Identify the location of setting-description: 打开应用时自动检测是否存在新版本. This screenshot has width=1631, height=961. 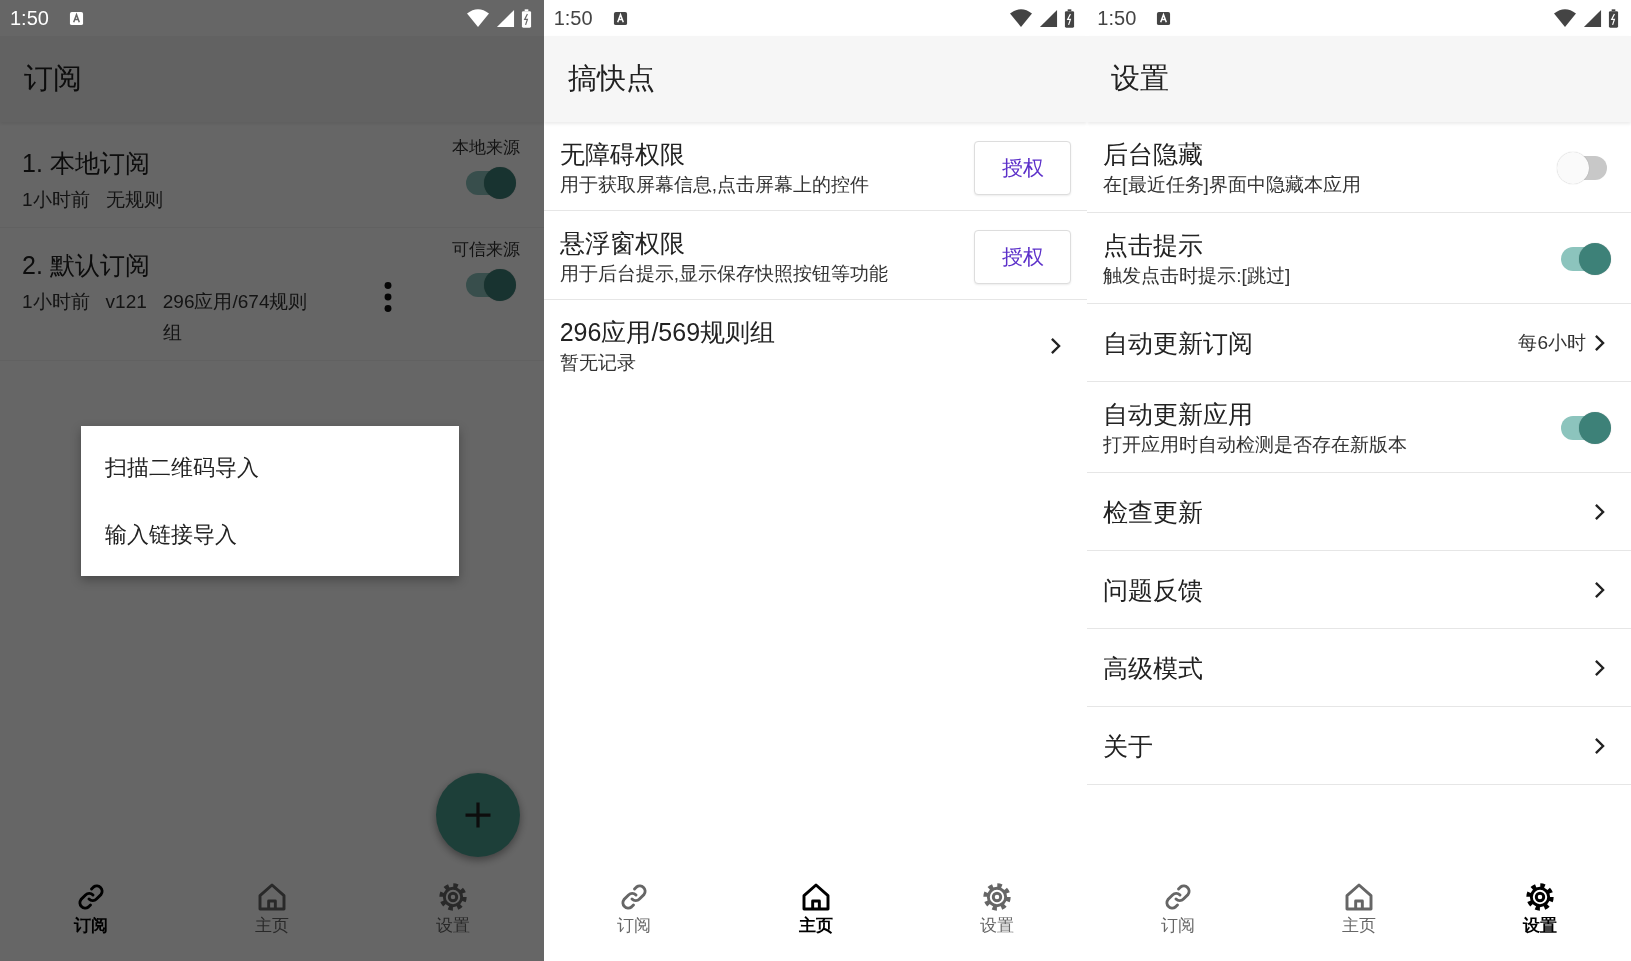
(1256, 445).